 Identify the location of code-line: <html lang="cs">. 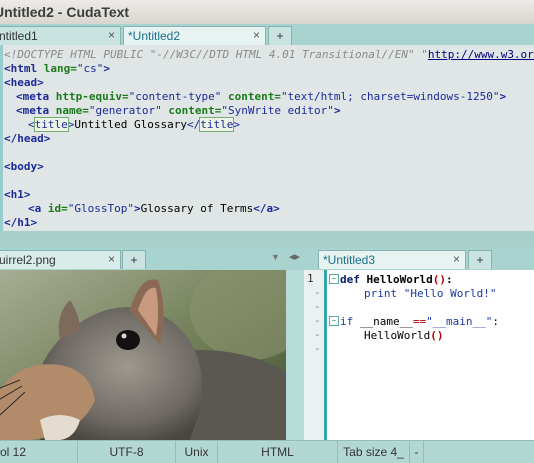
(57, 68).